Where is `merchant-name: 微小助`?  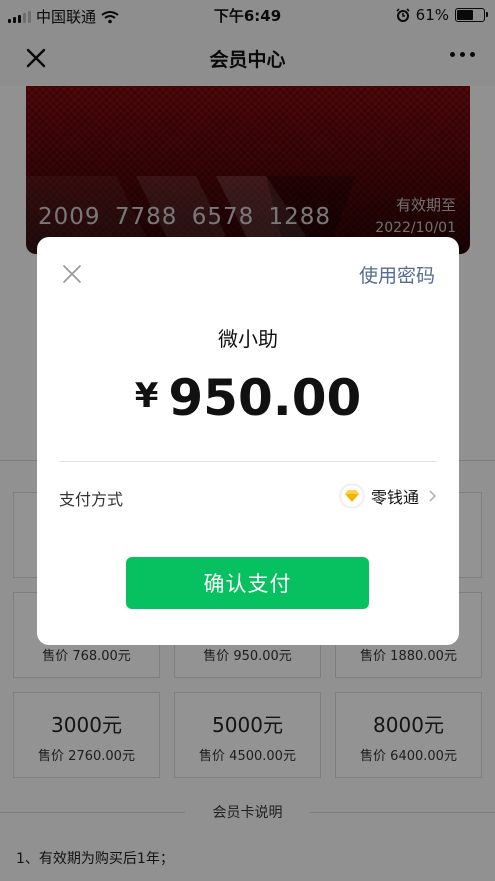
merchant-name: 微小助 is located at coordinates (248, 339).